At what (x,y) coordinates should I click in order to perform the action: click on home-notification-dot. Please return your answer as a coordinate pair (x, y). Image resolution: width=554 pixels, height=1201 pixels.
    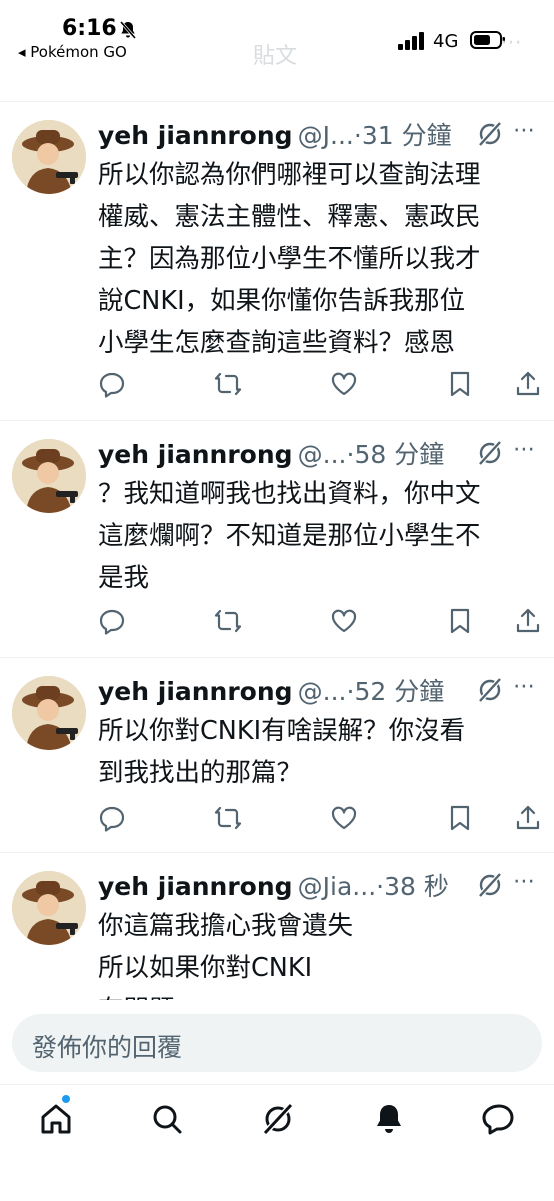
    Looking at the image, I should click on (66, 1099).